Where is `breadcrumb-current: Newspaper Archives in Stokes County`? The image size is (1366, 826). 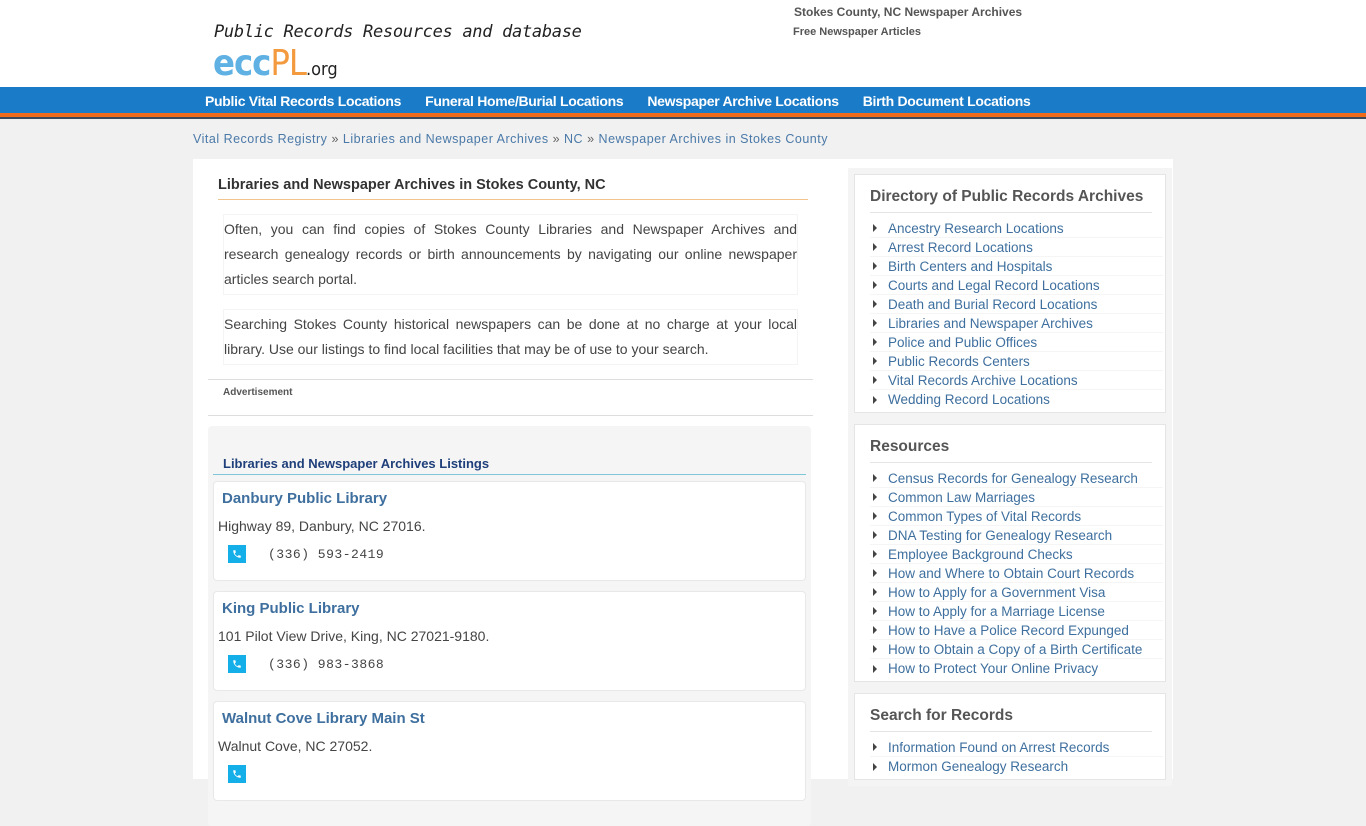 breadcrumb-current: Newspaper Archives in Stokes County is located at coordinates (713, 139).